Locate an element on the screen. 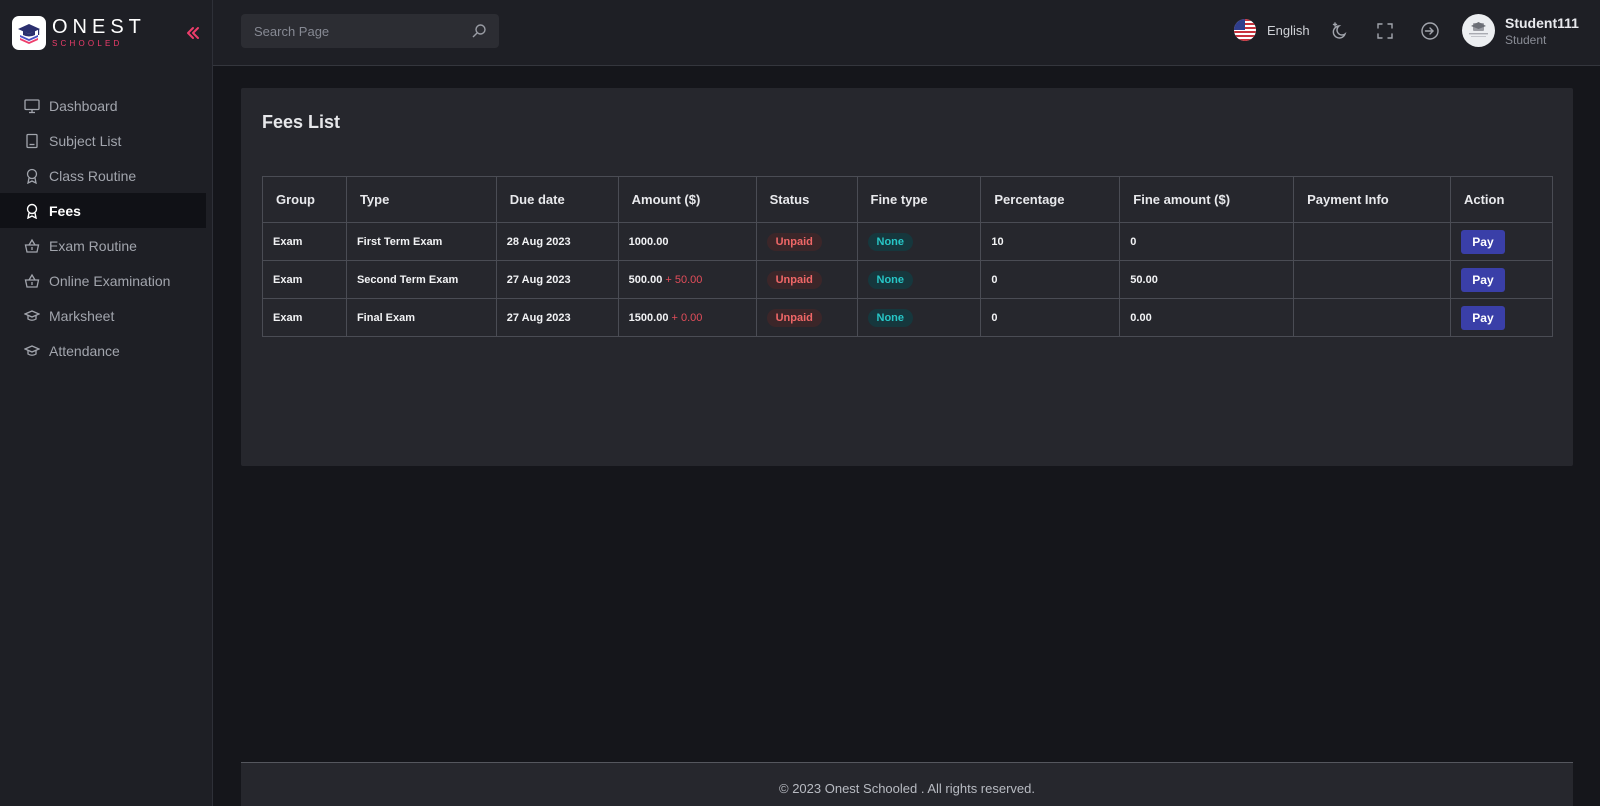  sidebar-item-dashboard: Dashboard is located at coordinates (103, 105).